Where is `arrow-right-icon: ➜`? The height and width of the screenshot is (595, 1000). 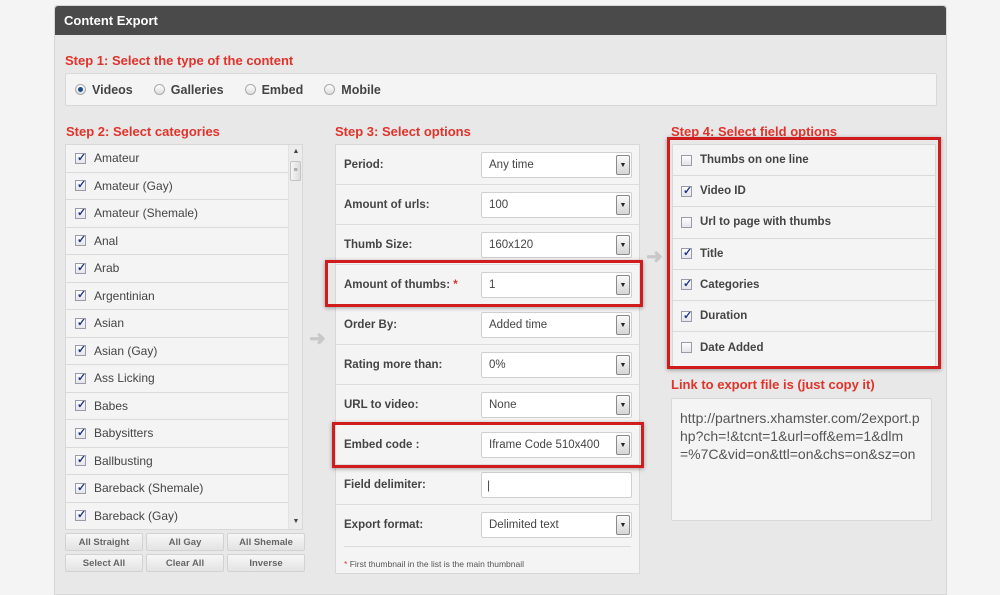
arrow-right-icon: ➜ is located at coordinates (317, 339).